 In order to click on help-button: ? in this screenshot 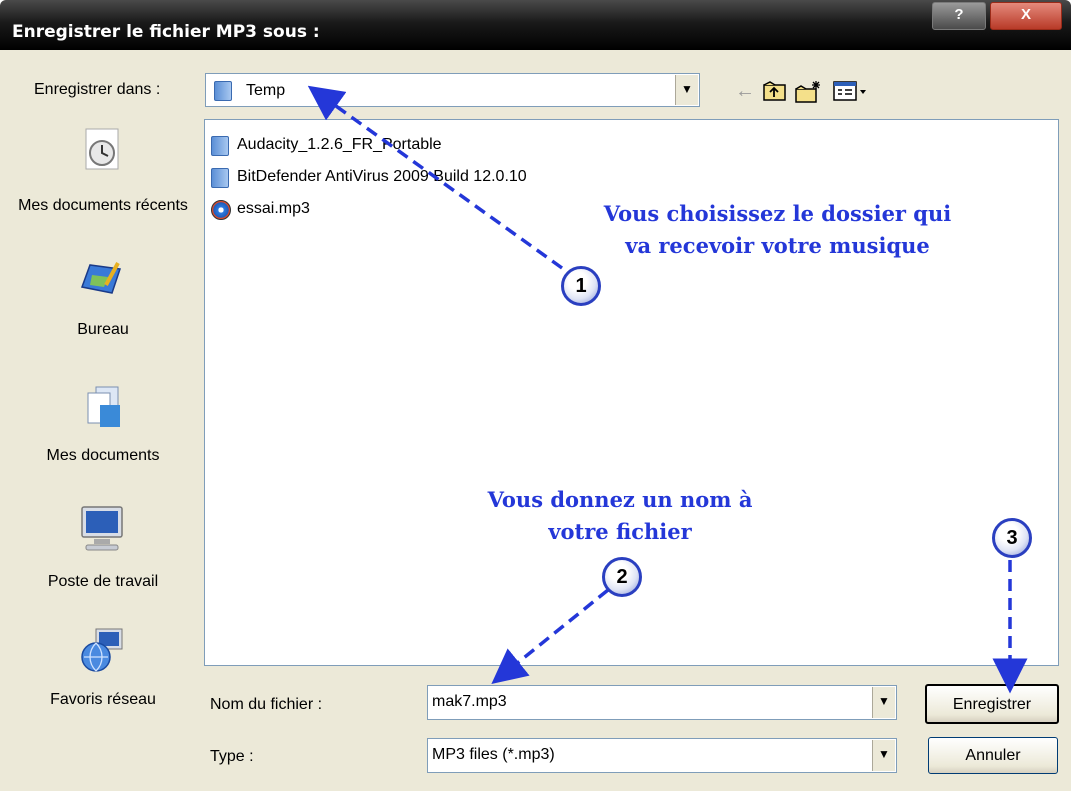, I will do `click(959, 16)`.